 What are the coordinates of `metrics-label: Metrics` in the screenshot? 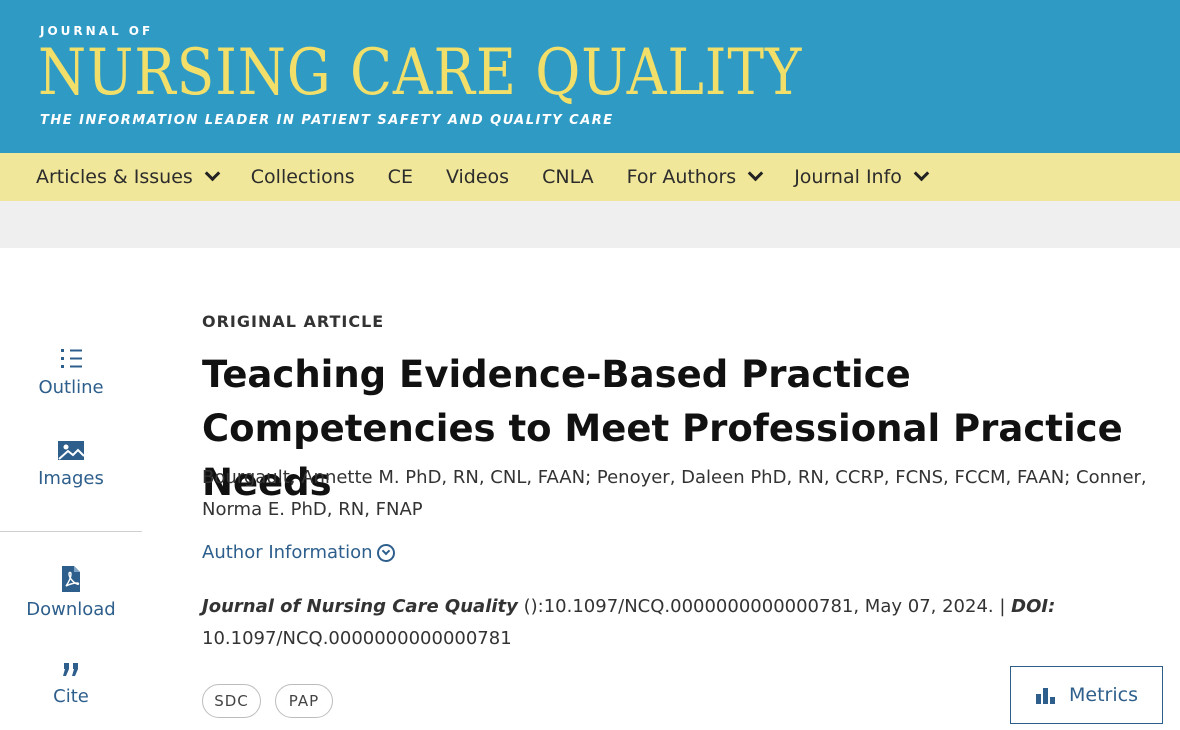 It's located at (1103, 695).